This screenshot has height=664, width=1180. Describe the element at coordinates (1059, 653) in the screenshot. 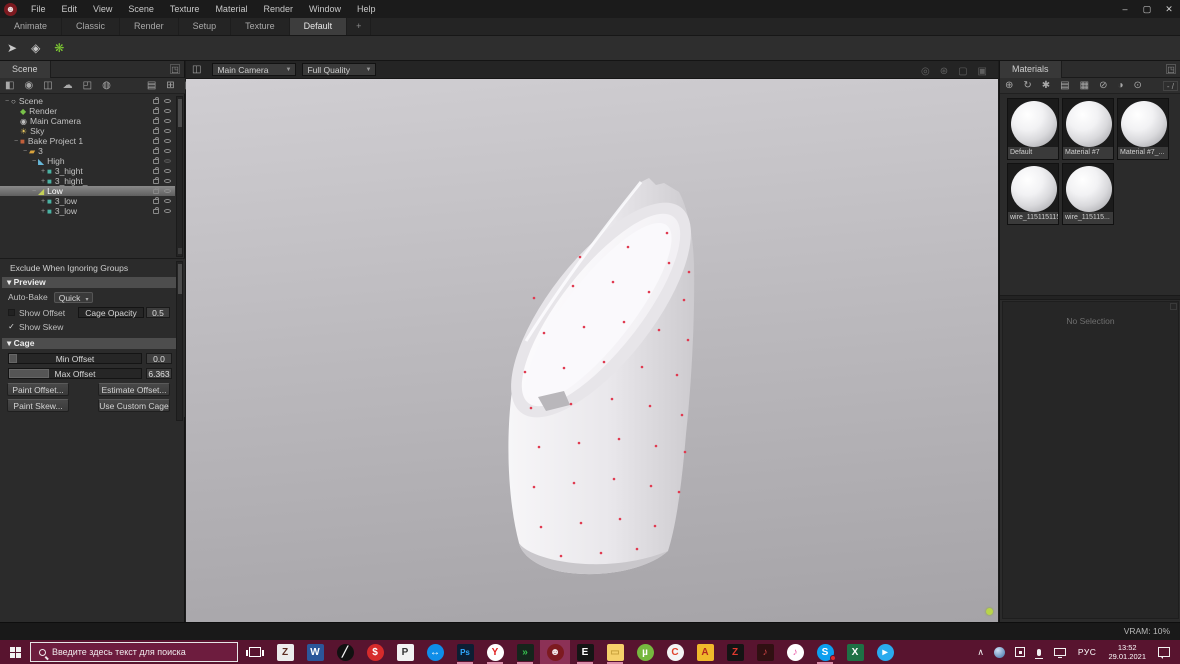

I see `network-display-icon` at that location.